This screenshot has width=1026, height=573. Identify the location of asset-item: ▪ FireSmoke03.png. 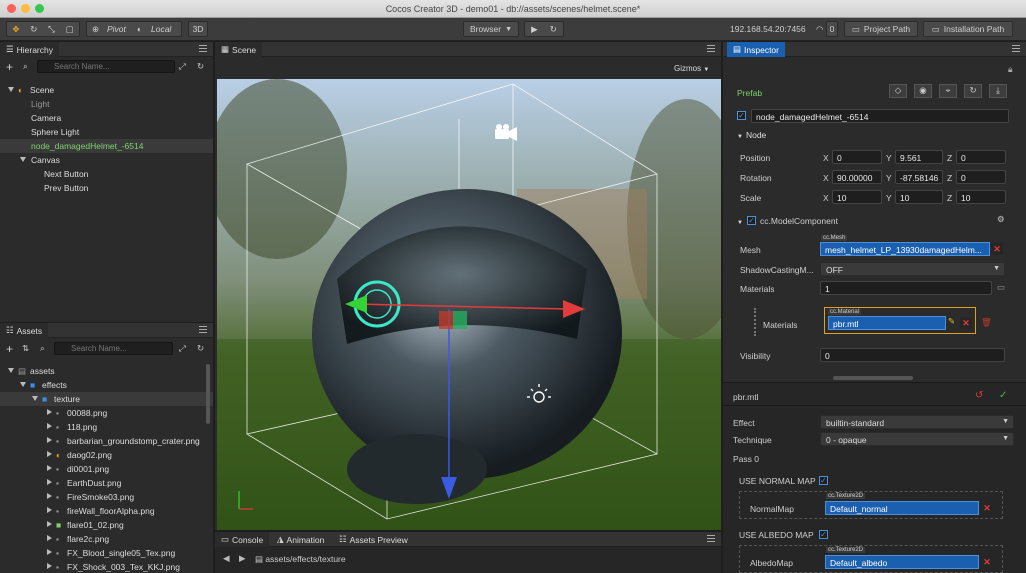
(106, 497).